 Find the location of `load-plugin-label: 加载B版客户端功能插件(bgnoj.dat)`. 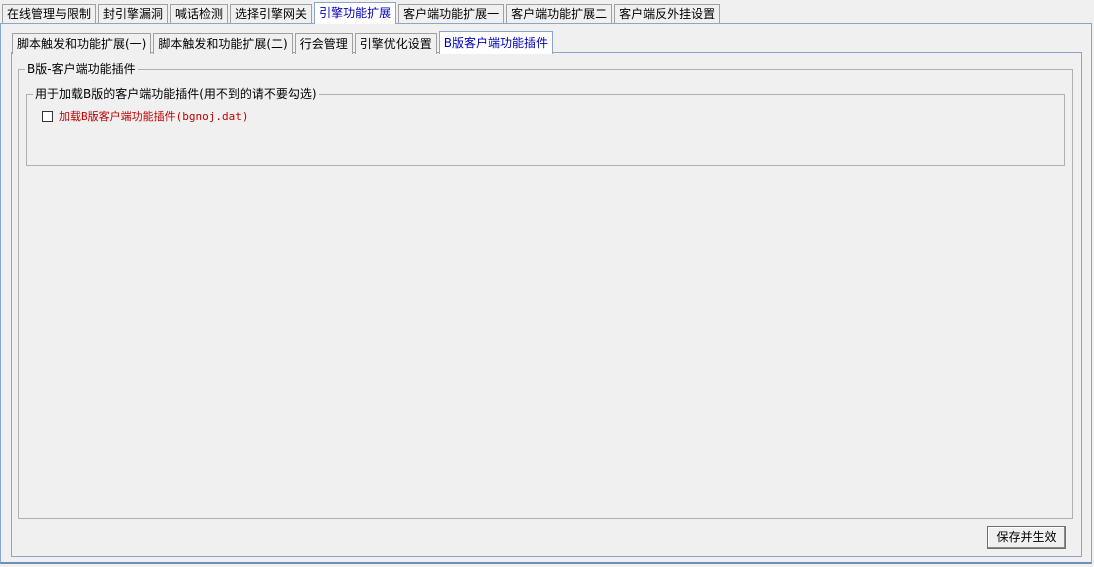

load-plugin-label: 加载B版客户端功能插件(bgnoj.dat) is located at coordinates (154, 116).